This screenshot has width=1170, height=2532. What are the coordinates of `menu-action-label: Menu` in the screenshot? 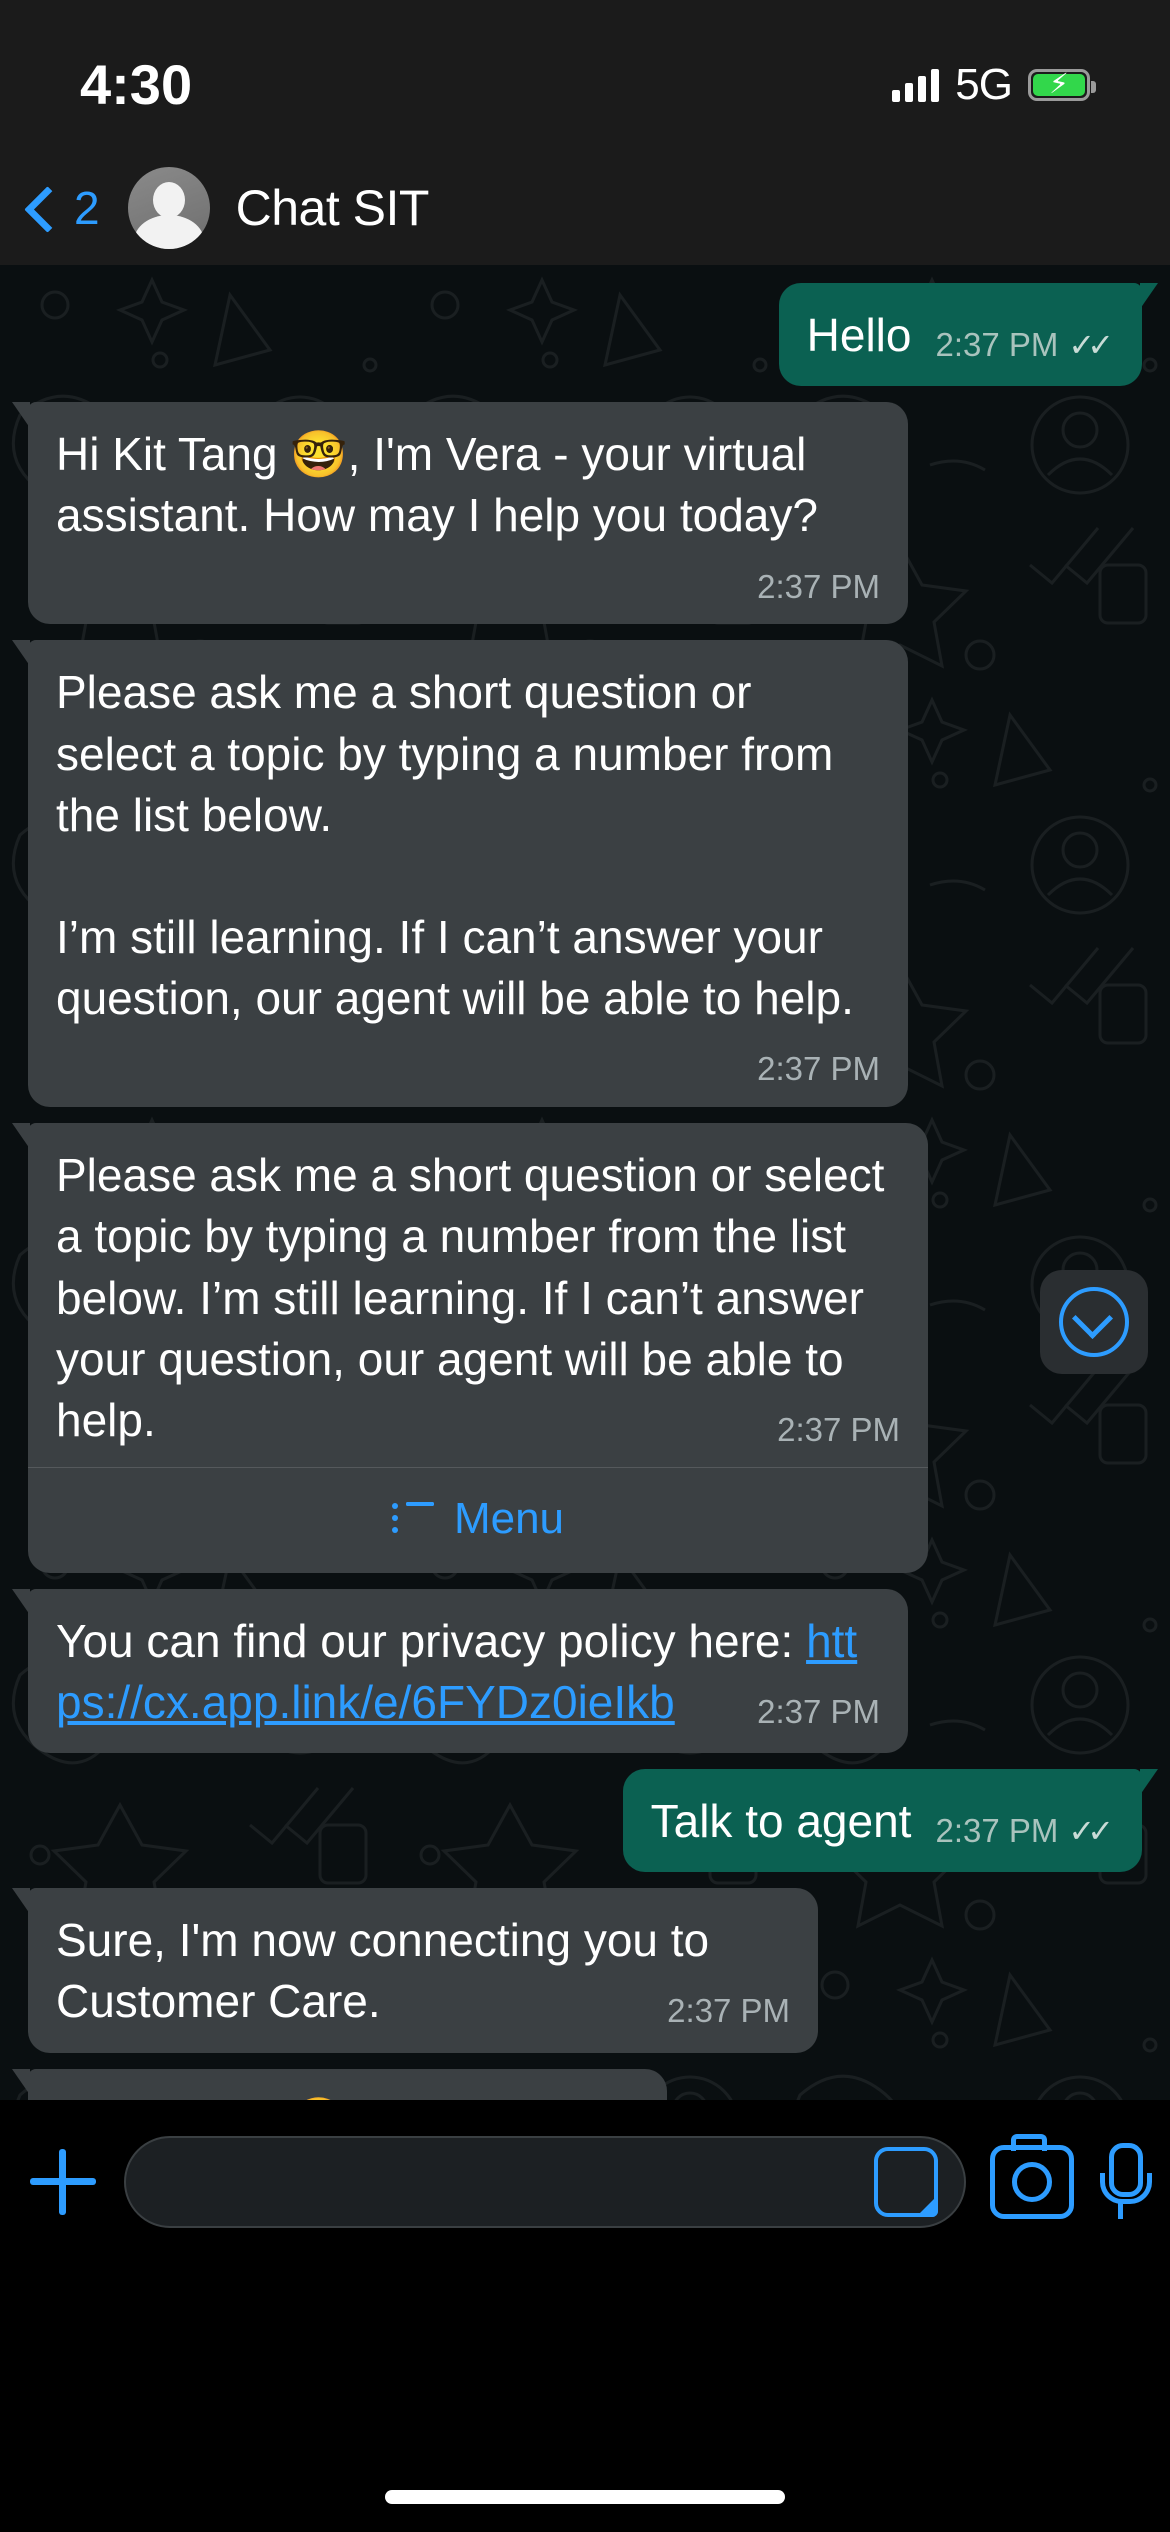 It's located at (509, 1519).